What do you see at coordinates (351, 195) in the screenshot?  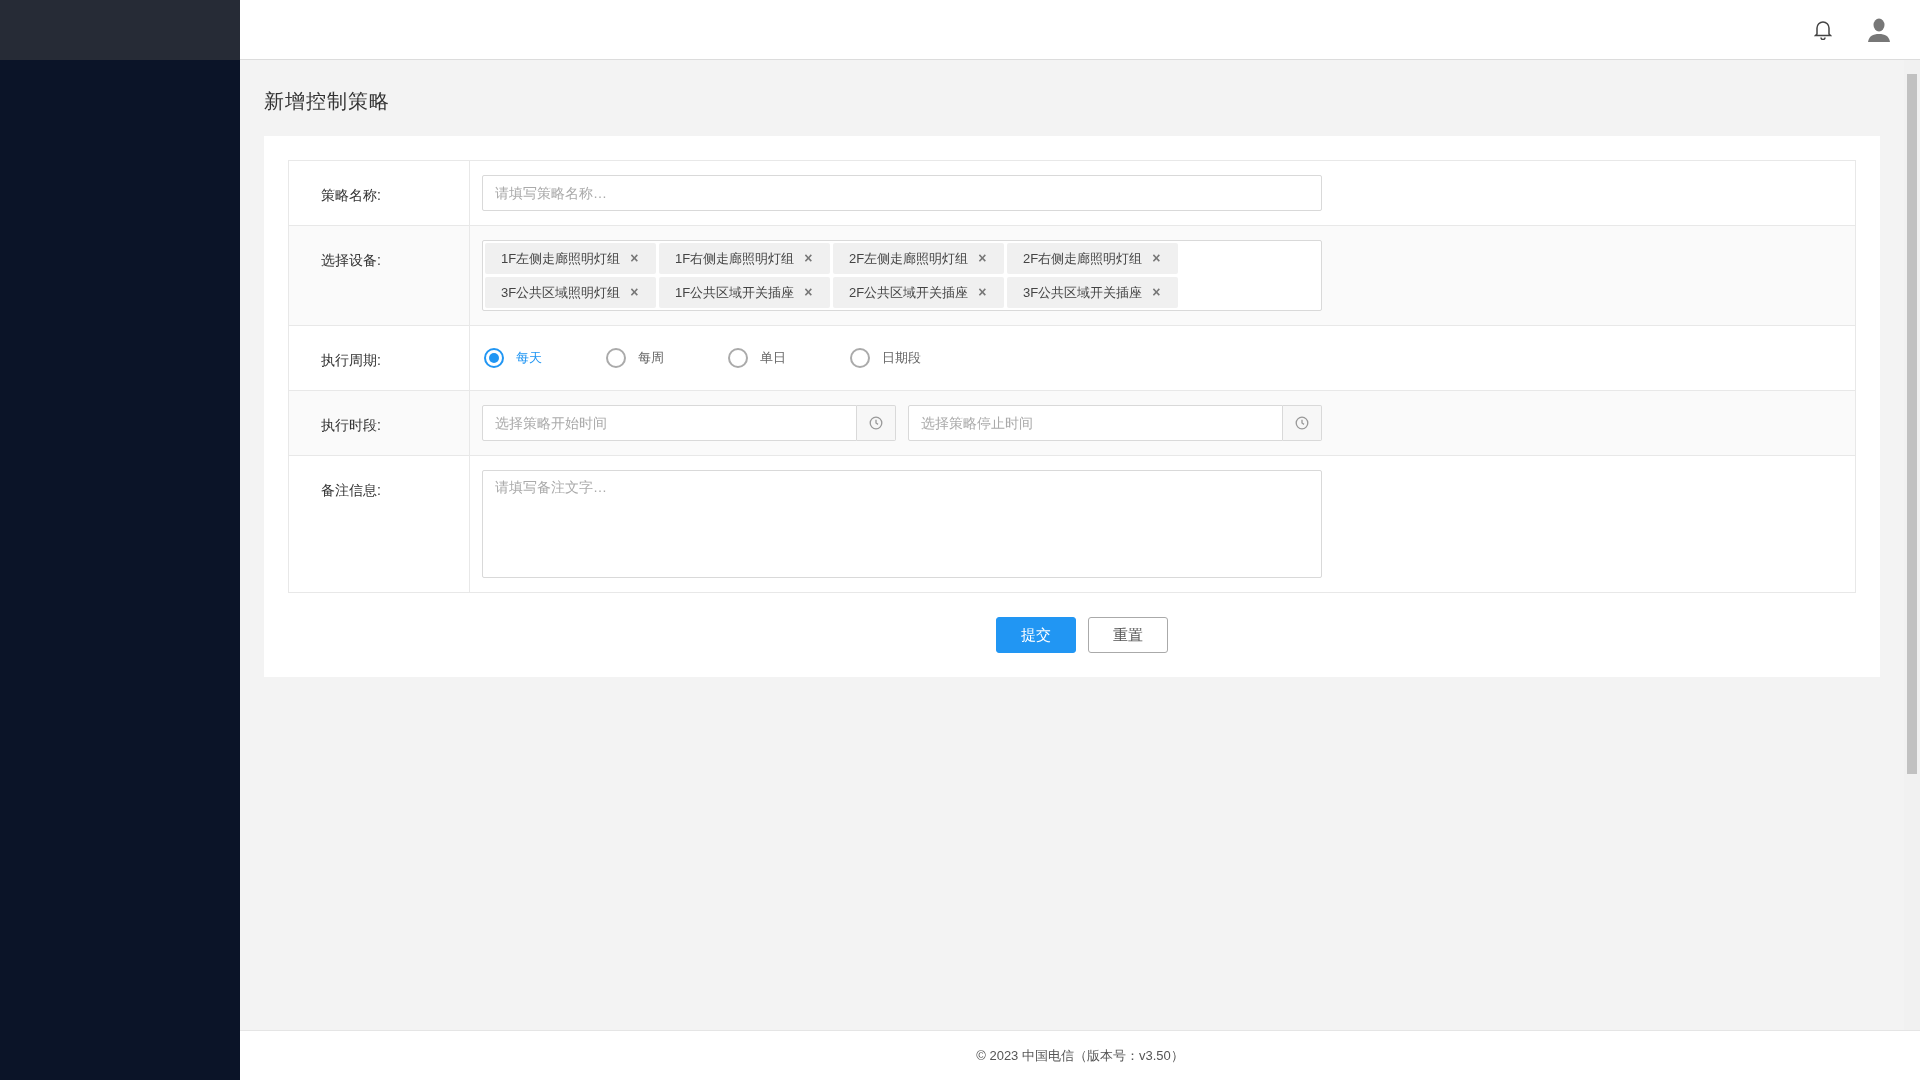 I see `field-label: 策略名称:` at bounding box center [351, 195].